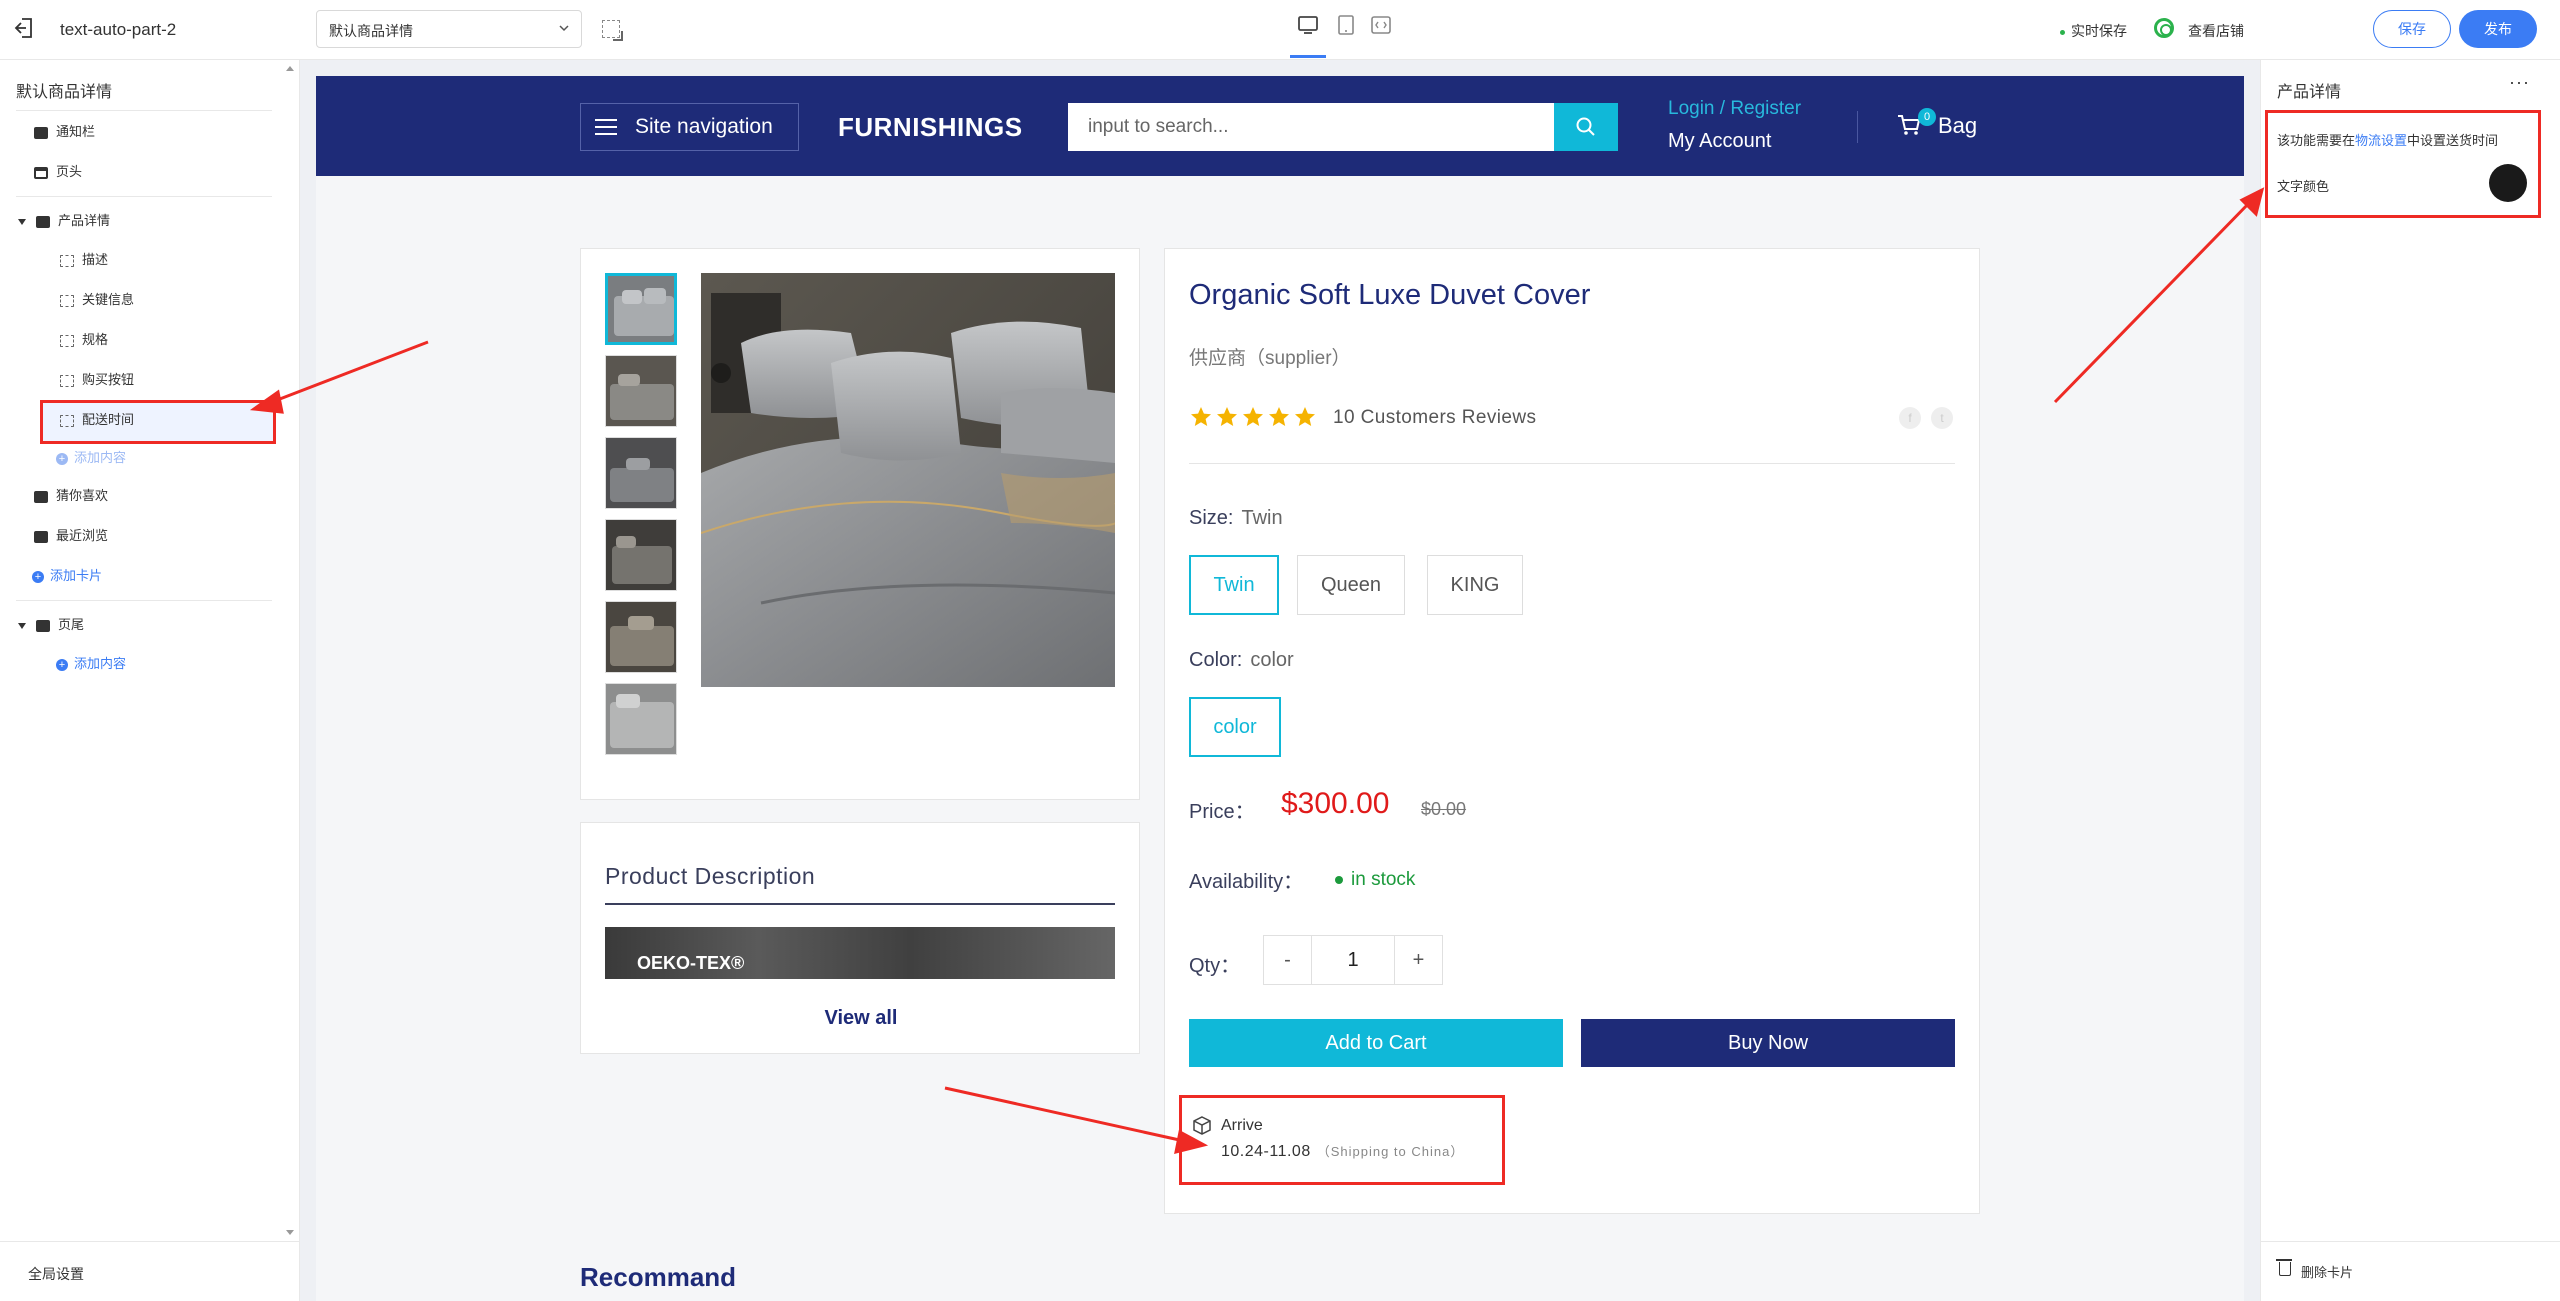  What do you see at coordinates (2519, 82) in the screenshot?
I see `more-options-icon: ···` at bounding box center [2519, 82].